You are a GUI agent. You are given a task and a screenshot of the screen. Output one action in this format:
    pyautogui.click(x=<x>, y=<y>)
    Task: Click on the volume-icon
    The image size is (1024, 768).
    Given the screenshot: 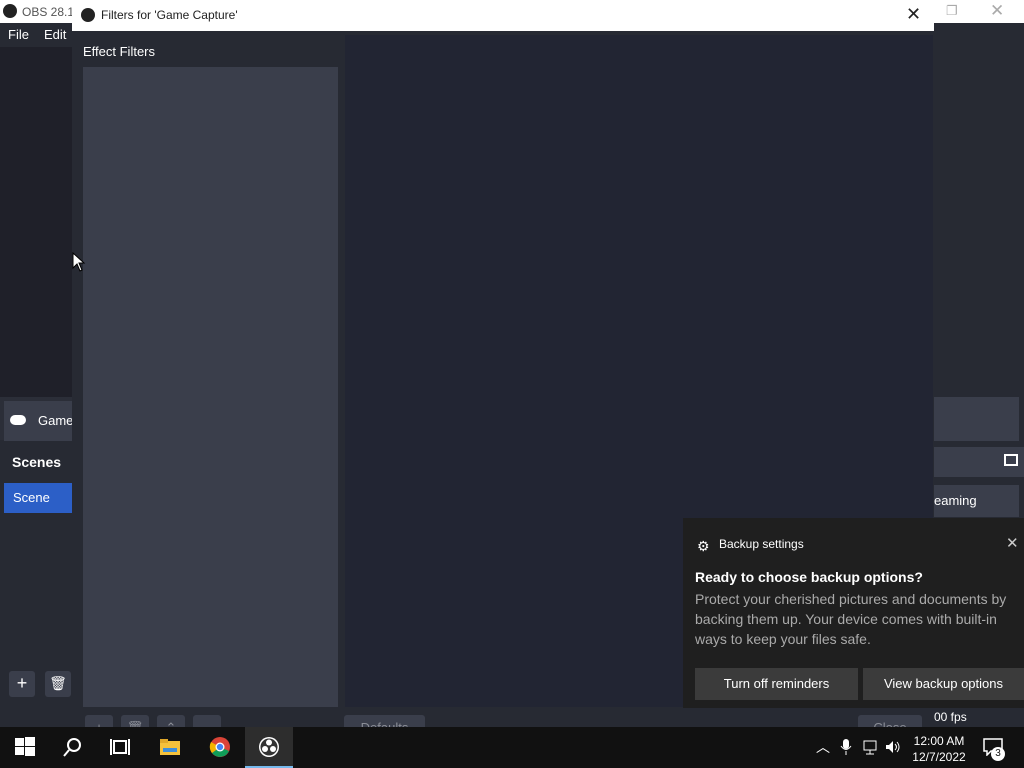 What is the action you would take?
    pyautogui.click(x=893, y=747)
    